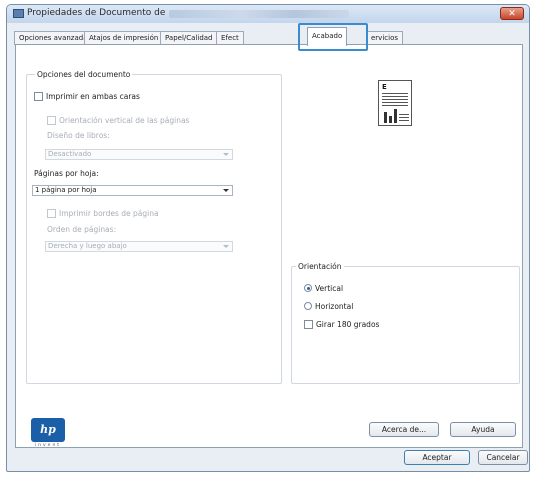 The width and height of the screenshot is (537, 501). What do you see at coordinates (66, 173) in the screenshot?
I see `pages-per-sheet-label: Páginas por hoja:` at bounding box center [66, 173].